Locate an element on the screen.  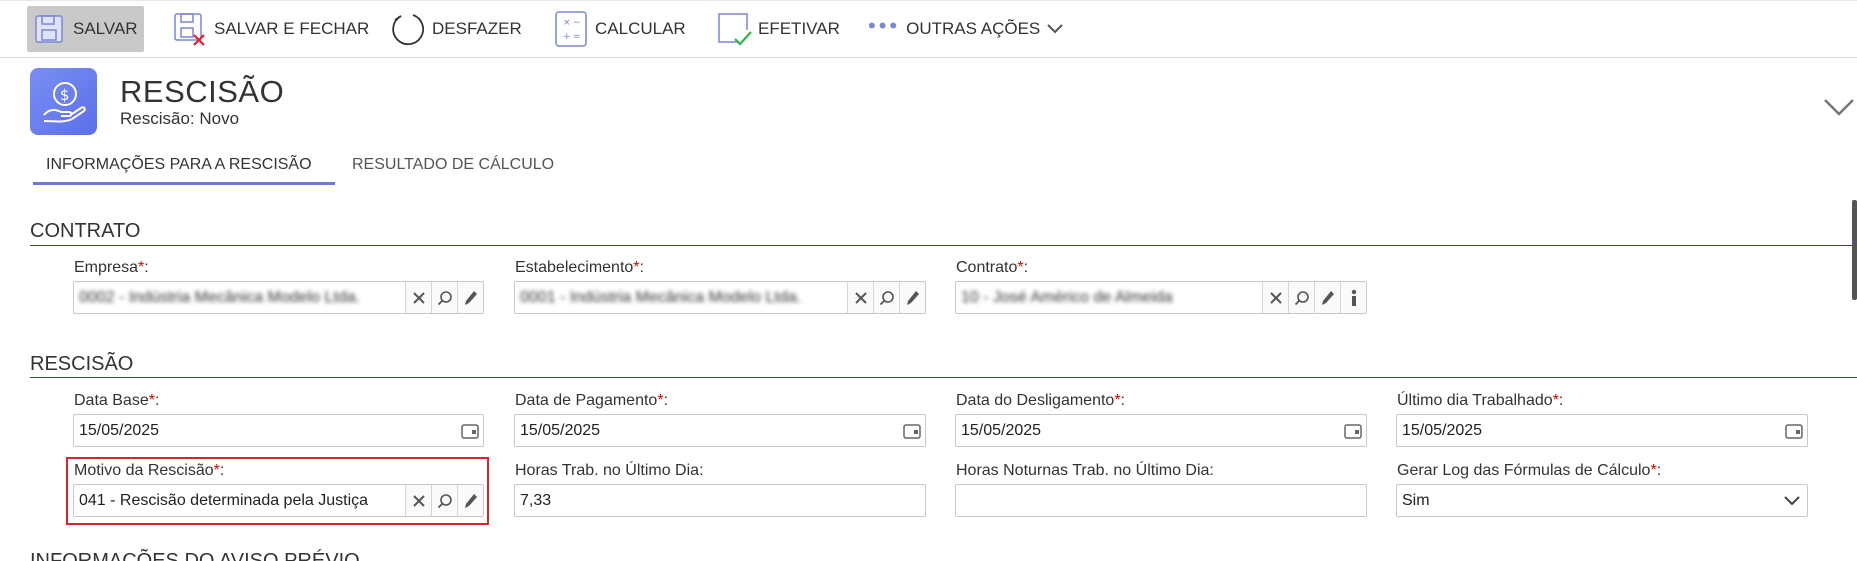
effectuate-label: EFETIVAR is located at coordinates (799, 28).